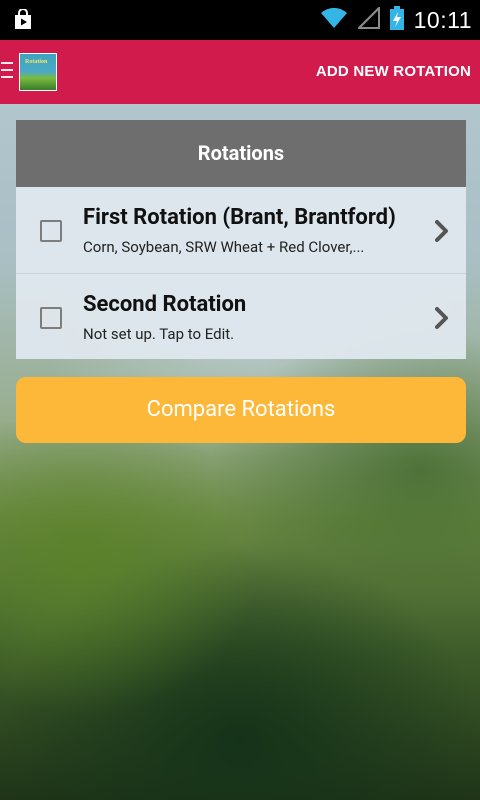  What do you see at coordinates (38, 72) in the screenshot?
I see `app-logo: Rotation` at bounding box center [38, 72].